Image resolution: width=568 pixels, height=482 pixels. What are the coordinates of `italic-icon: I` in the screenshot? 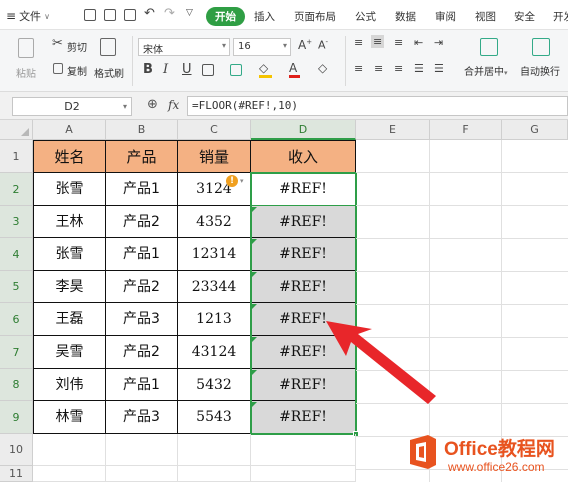 It's located at (165, 69).